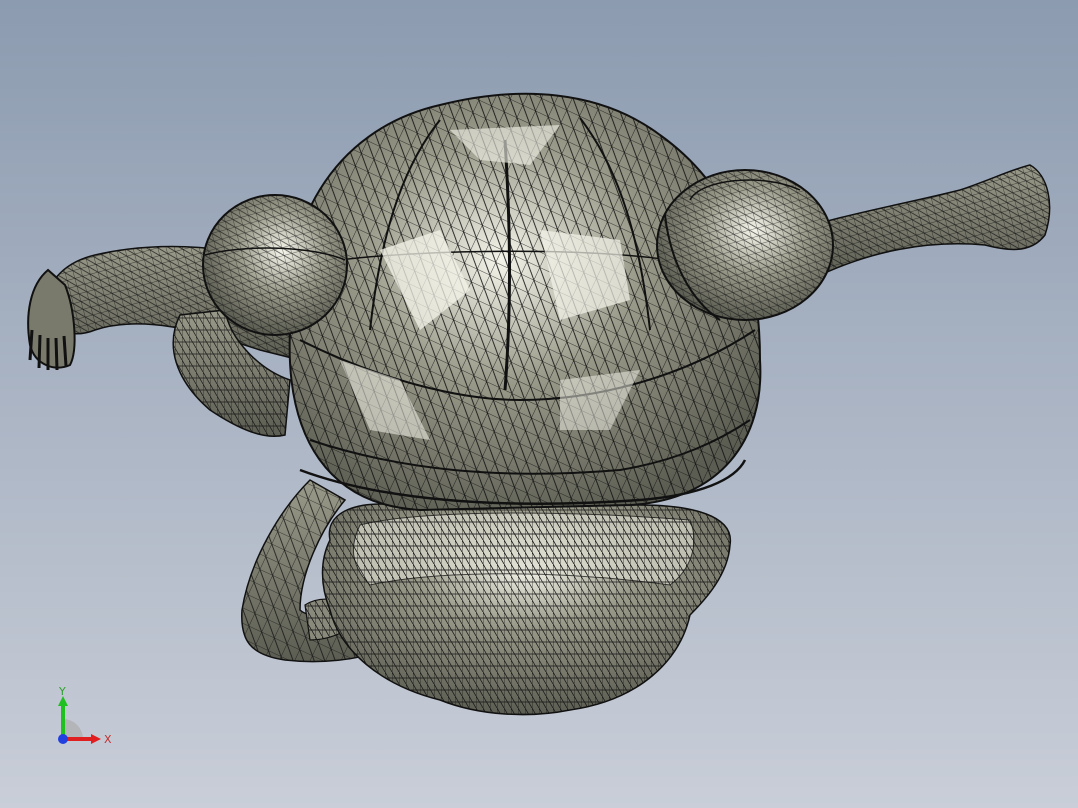 The height and width of the screenshot is (808, 1078). Describe the element at coordinates (745, 245) in the screenshot. I see `right-eye` at that location.